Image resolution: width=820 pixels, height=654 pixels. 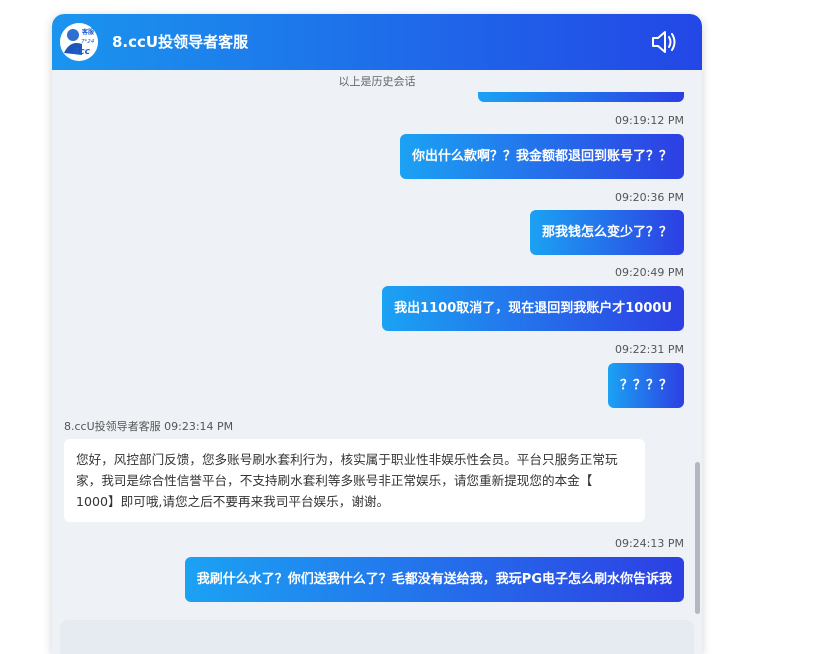 What do you see at coordinates (434, 579) in the screenshot?
I see `outgoing-message: 我刷什么水了？你们送我什么了？毛都没有送给我，我玩PG电子怎么刷水你告诉我` at bounding box center [434, 579].